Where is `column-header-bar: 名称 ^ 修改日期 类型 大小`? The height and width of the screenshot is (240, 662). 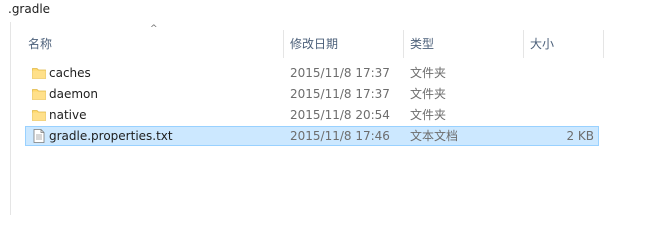
column-header-bar: 名称 ^ 修改日期 类型 大小 is located at coordinates (338, 42).